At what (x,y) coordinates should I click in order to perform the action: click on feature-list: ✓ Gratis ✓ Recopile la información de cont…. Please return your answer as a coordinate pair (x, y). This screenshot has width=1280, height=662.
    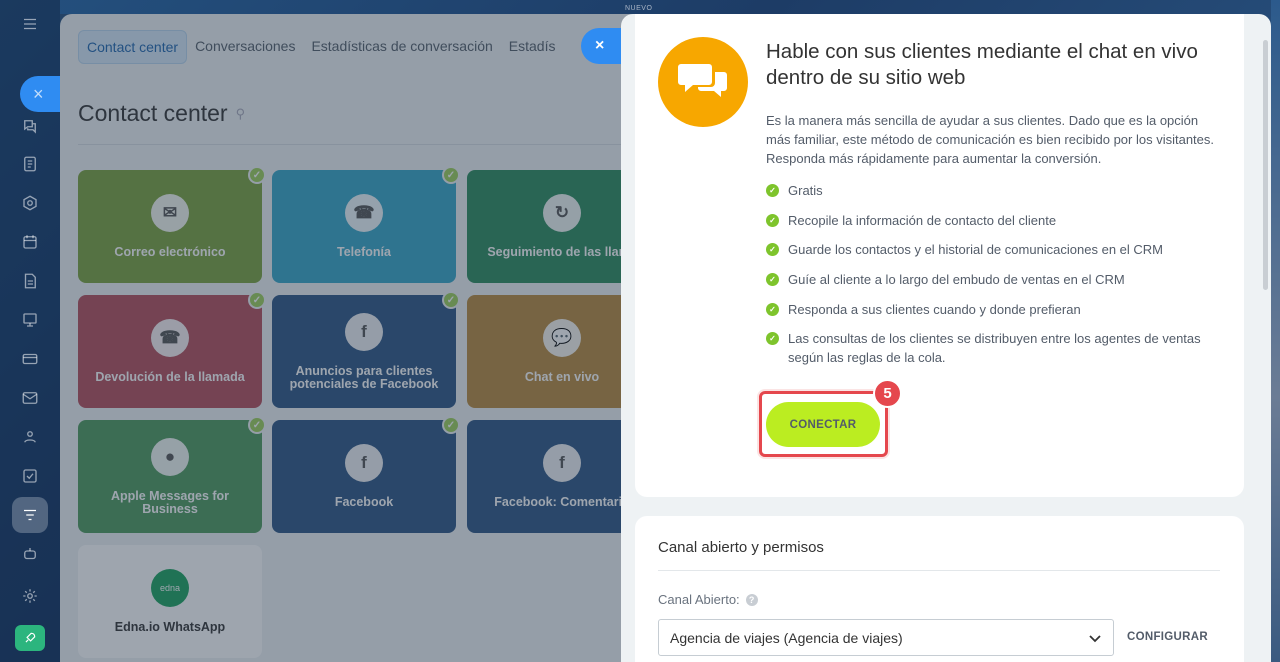
    Looking at the image, I should click on (996, 279).